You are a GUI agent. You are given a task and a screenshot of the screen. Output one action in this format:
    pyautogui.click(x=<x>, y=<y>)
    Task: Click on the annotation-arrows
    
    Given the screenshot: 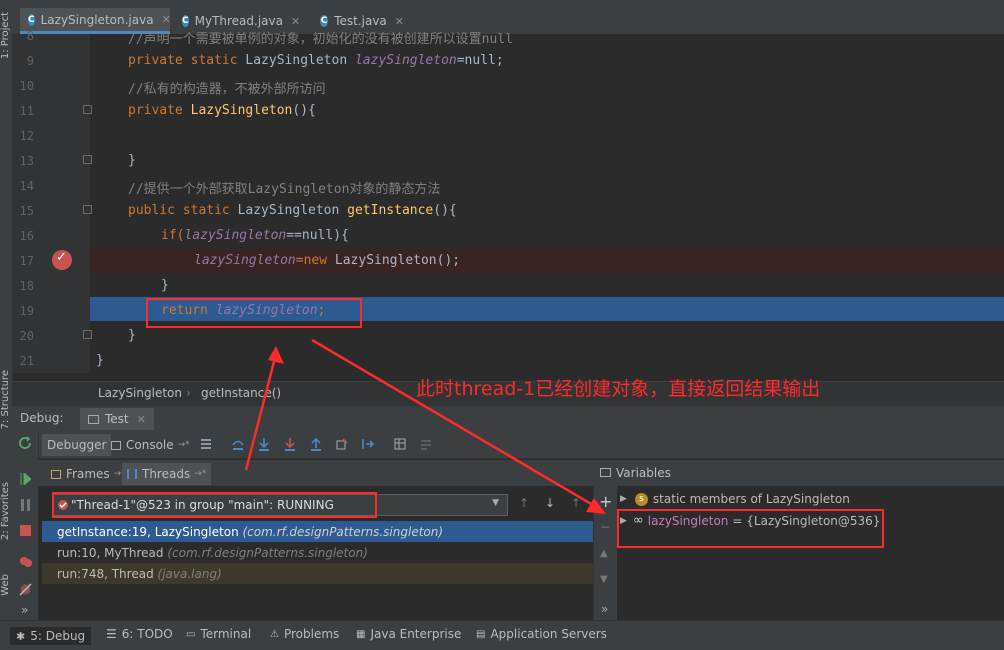 What is the action you would take?
    pyautogui.click(x=425, y=426)
    